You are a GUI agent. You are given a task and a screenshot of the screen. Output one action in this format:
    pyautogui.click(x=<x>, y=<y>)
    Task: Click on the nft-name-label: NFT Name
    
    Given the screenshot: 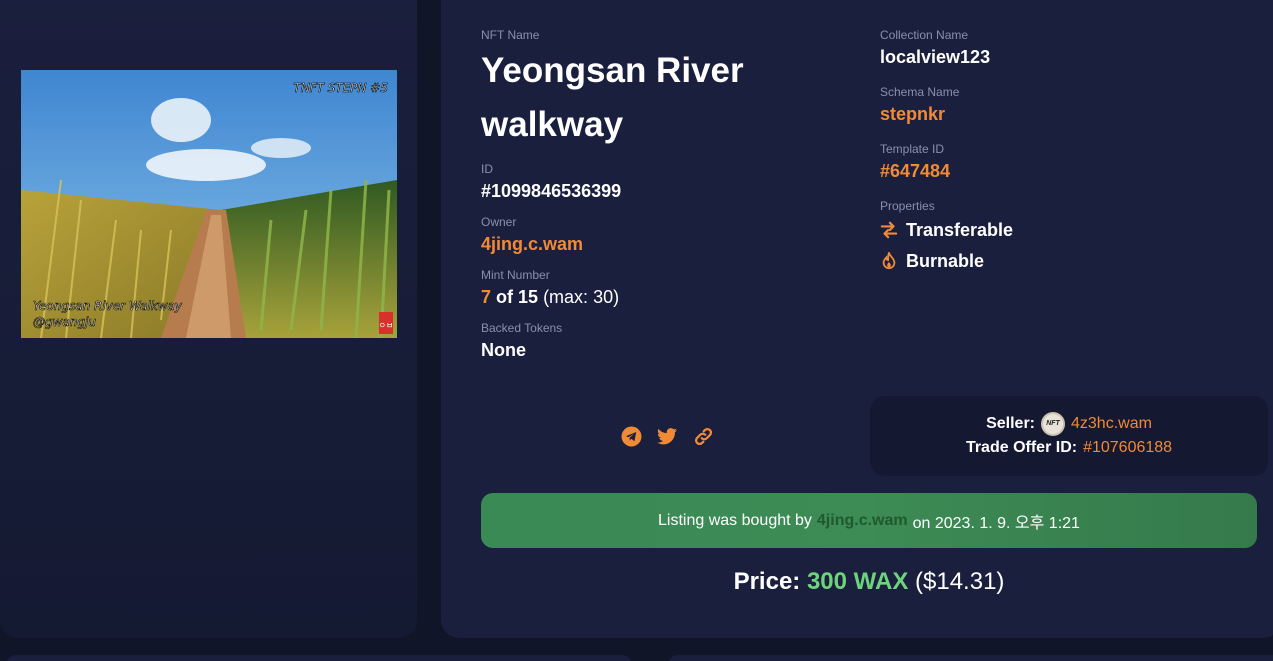 What is the action you would take?
    pyautogui.click(x=510, y=35)
    